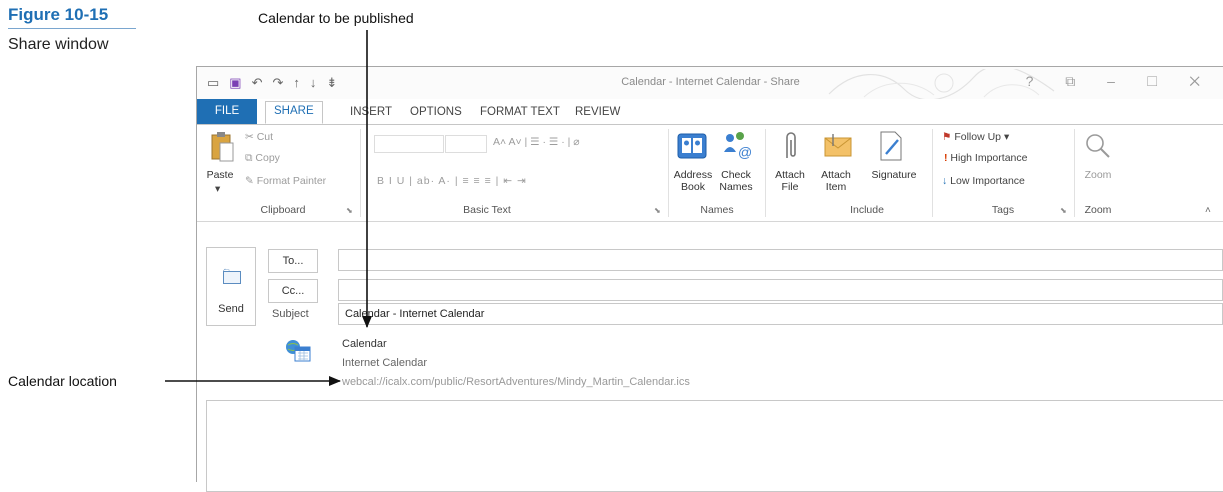 The height and width of the screenshot is (492, 1223). What do you see at coordinates (268, 208) in the screenshot?
I see `callout-arrows` at bounding box center [268, 208].